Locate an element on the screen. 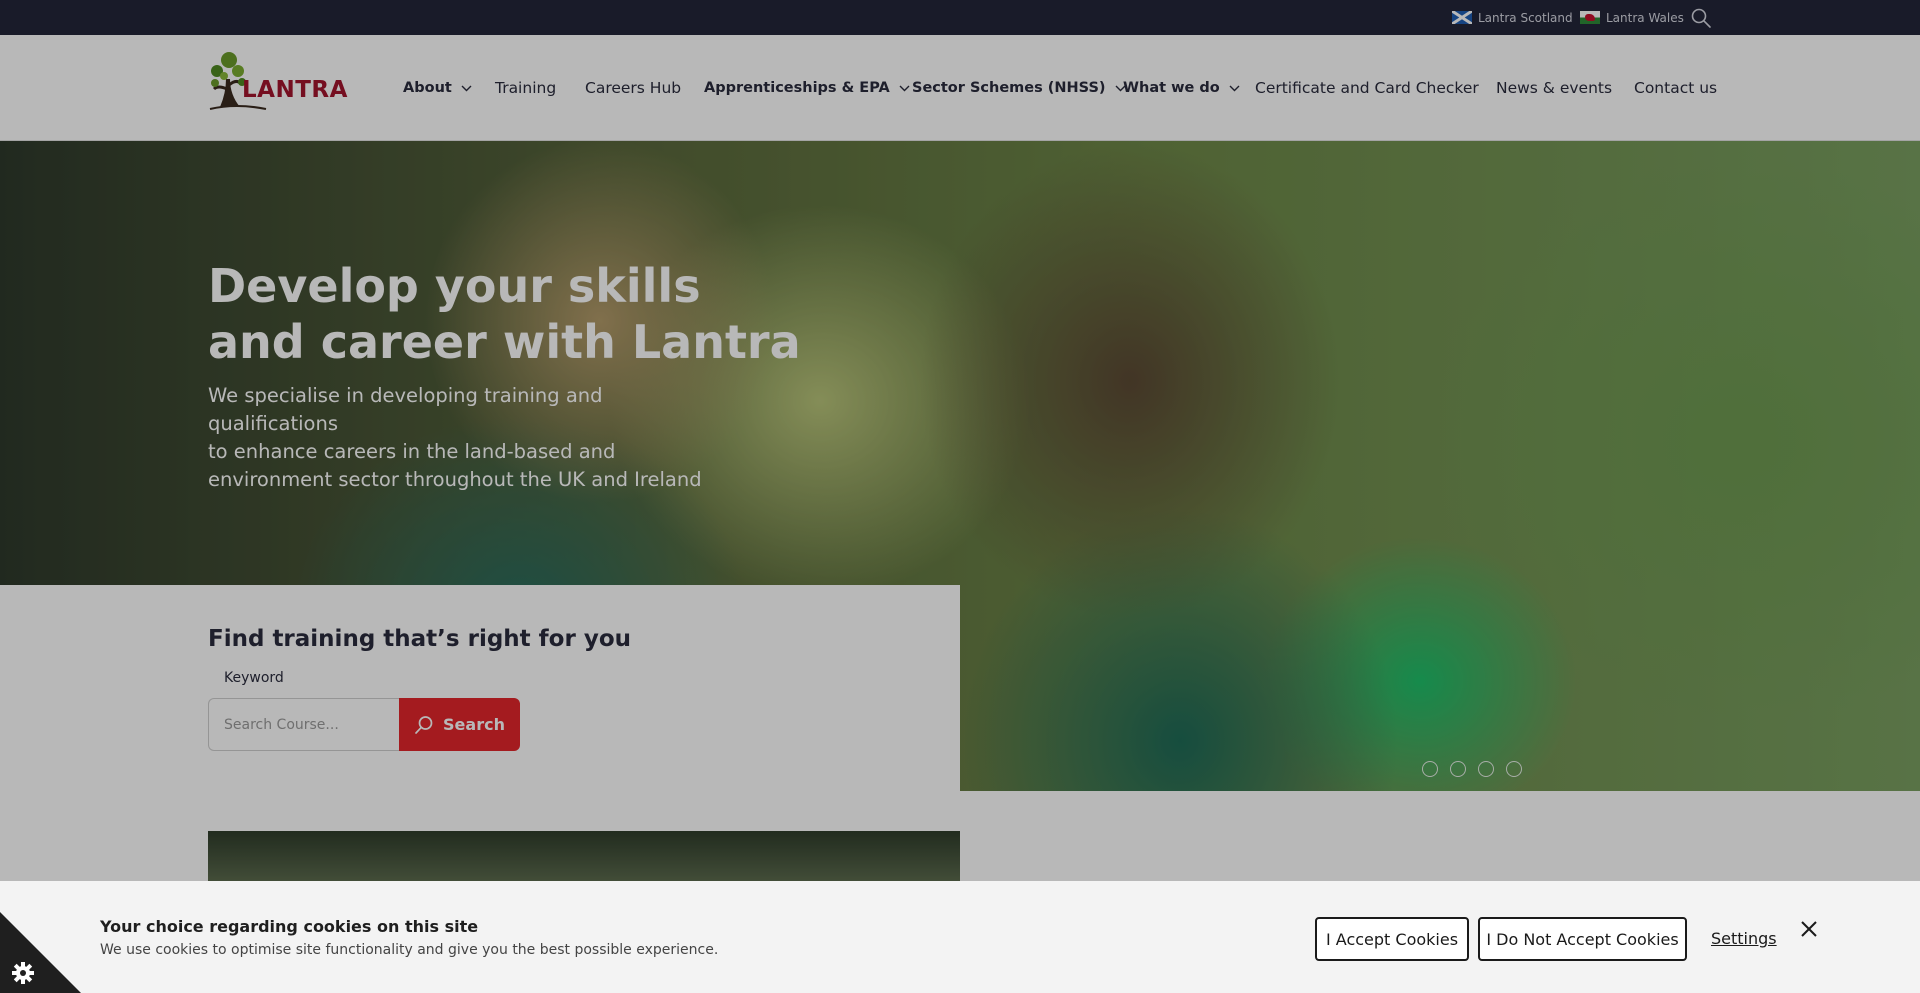 Image resolution: width=1920 pixels, height=993 pixels. lantra-scotland-label: Lantra Scotland is located at coordinates (1525, 17).